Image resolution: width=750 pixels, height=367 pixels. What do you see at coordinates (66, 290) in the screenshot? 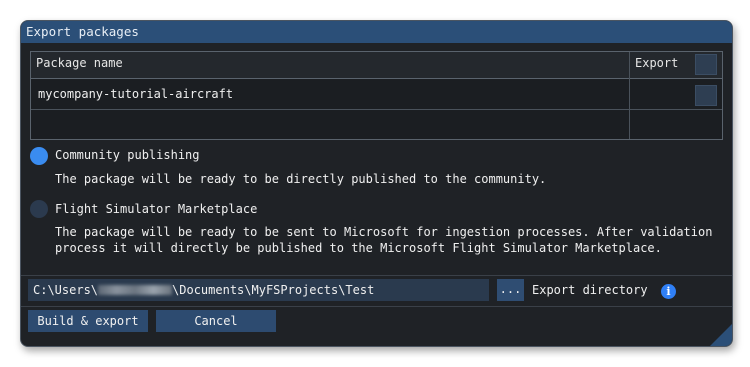
I see `path-prefix: C:\Users\` at bounding box center [66, 290].